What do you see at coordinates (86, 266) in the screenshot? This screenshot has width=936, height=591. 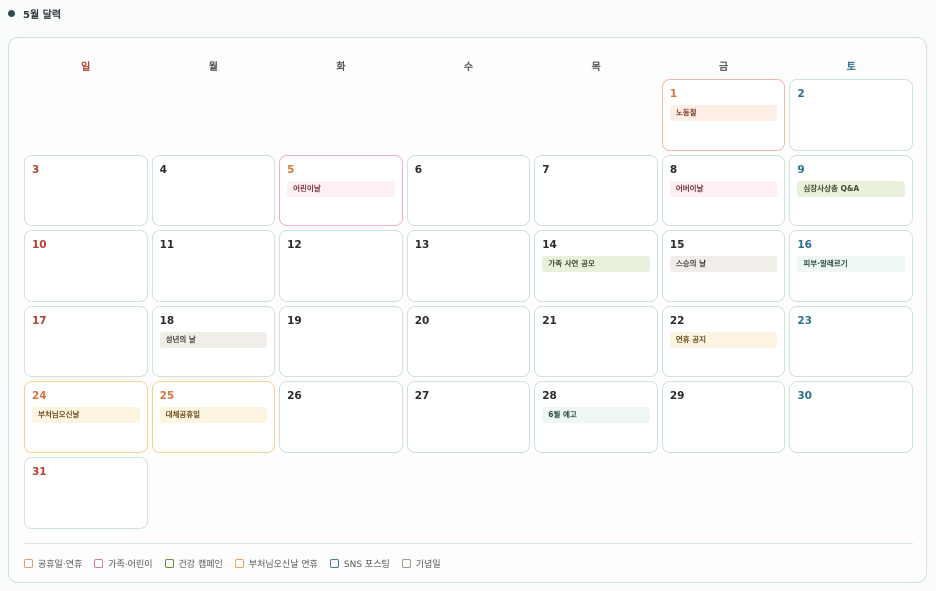 I see `day-cell-10: 10` at bounding box center [86, 266].